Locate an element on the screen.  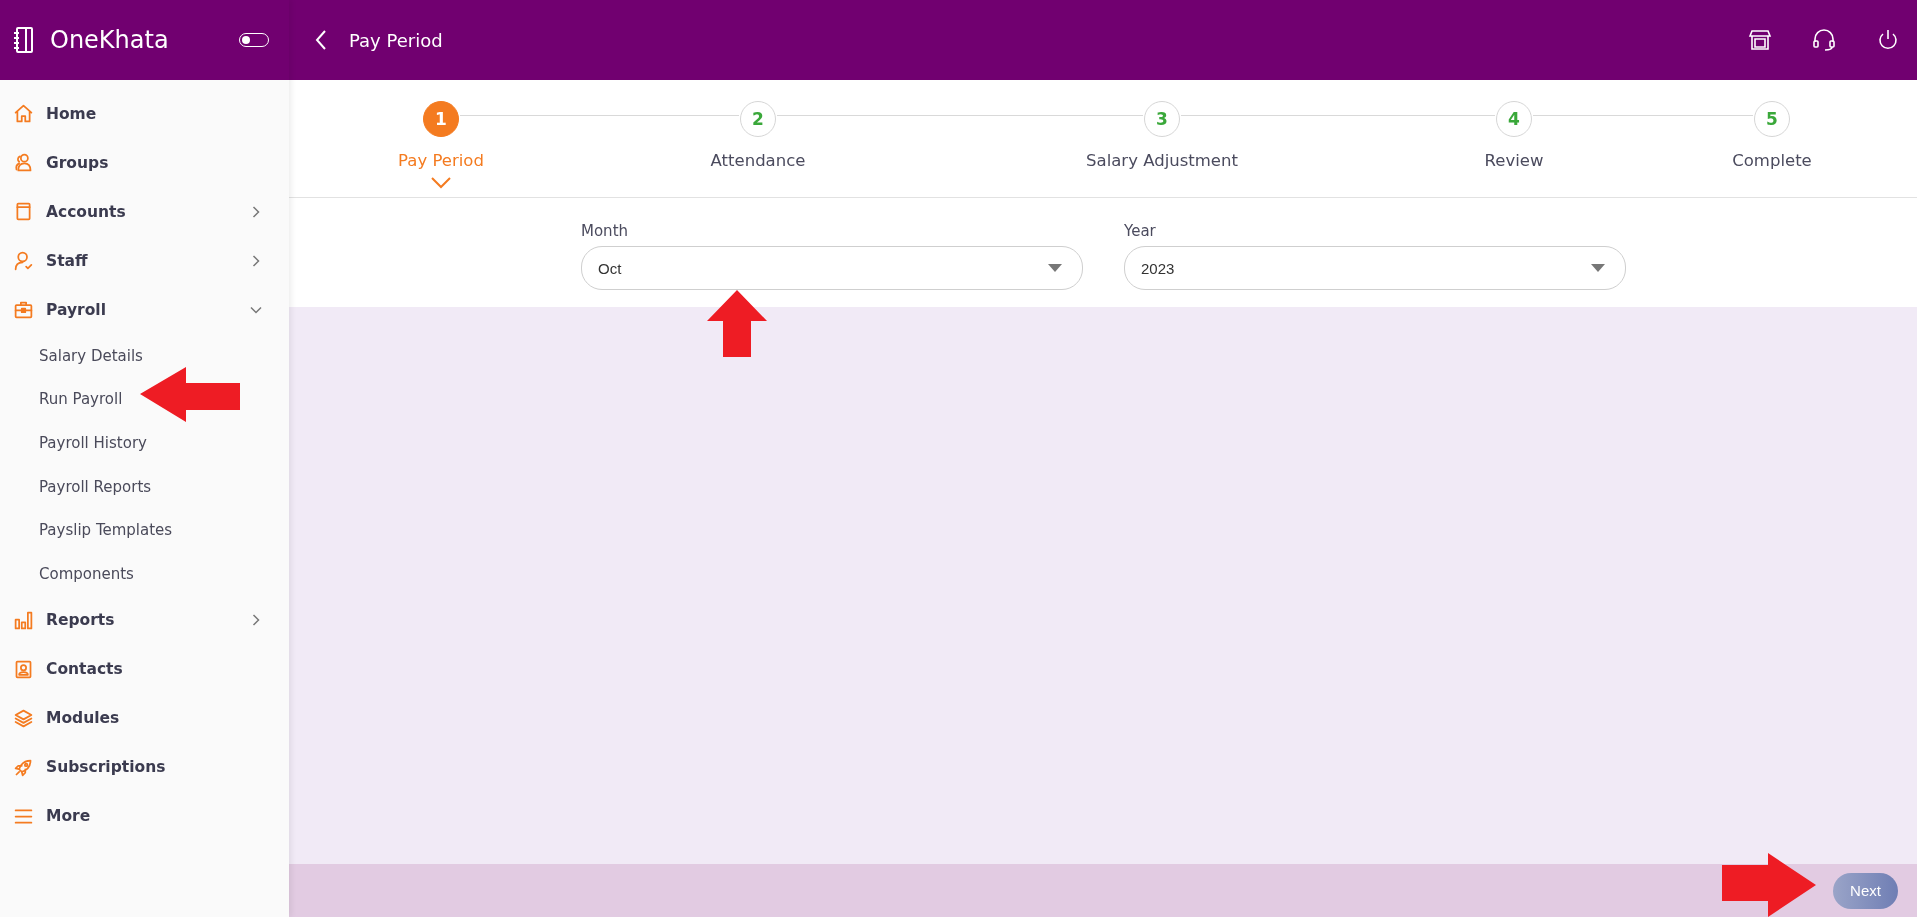
sidebar-item: Subscriptions is located at coordinates (144, 767).